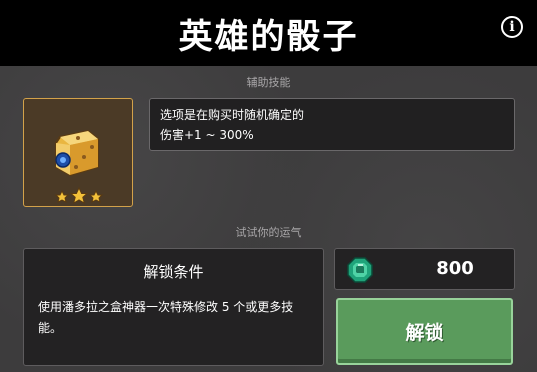 Image resolution: width=537 pixels, height=372 pixels. Describe the element at coordinates (207, 135) in the screenshot. I see `description-line: 伤害+1 ~ 300%` at that location.